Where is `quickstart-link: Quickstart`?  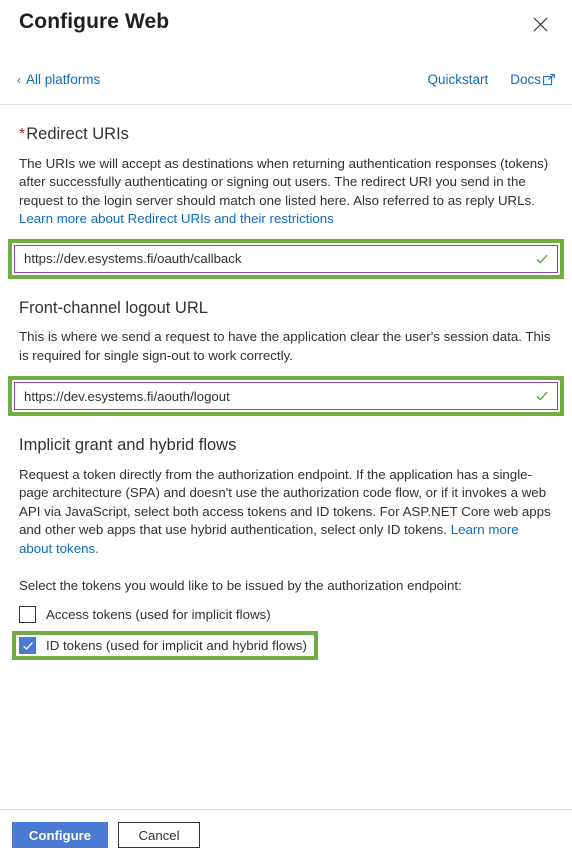 quickstart-link: Quickstart is located at coordinates (457, 79).